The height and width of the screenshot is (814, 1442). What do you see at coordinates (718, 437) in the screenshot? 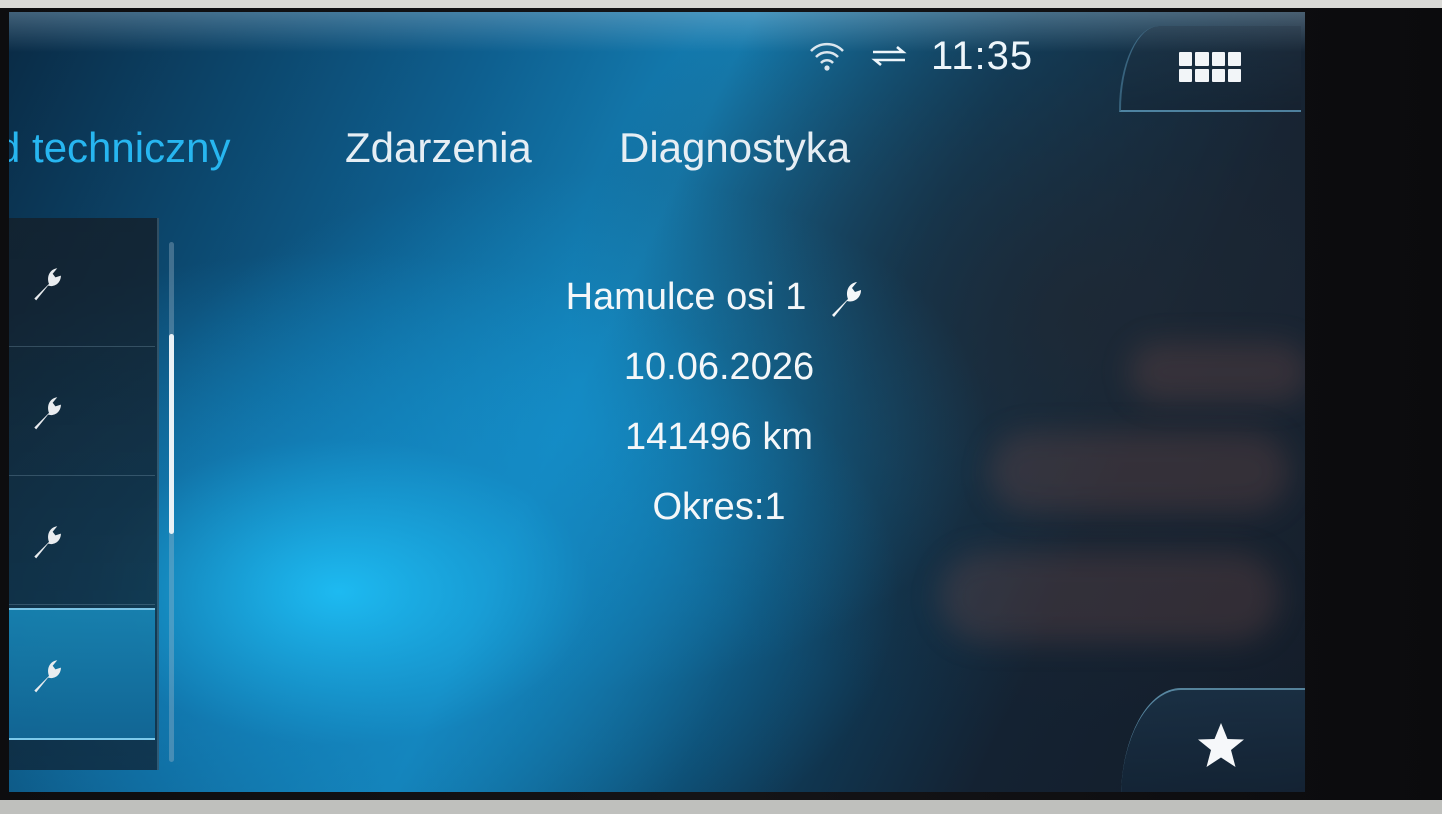
I see `detail-mileage: 141496 km` at bounding box center [718, 437].